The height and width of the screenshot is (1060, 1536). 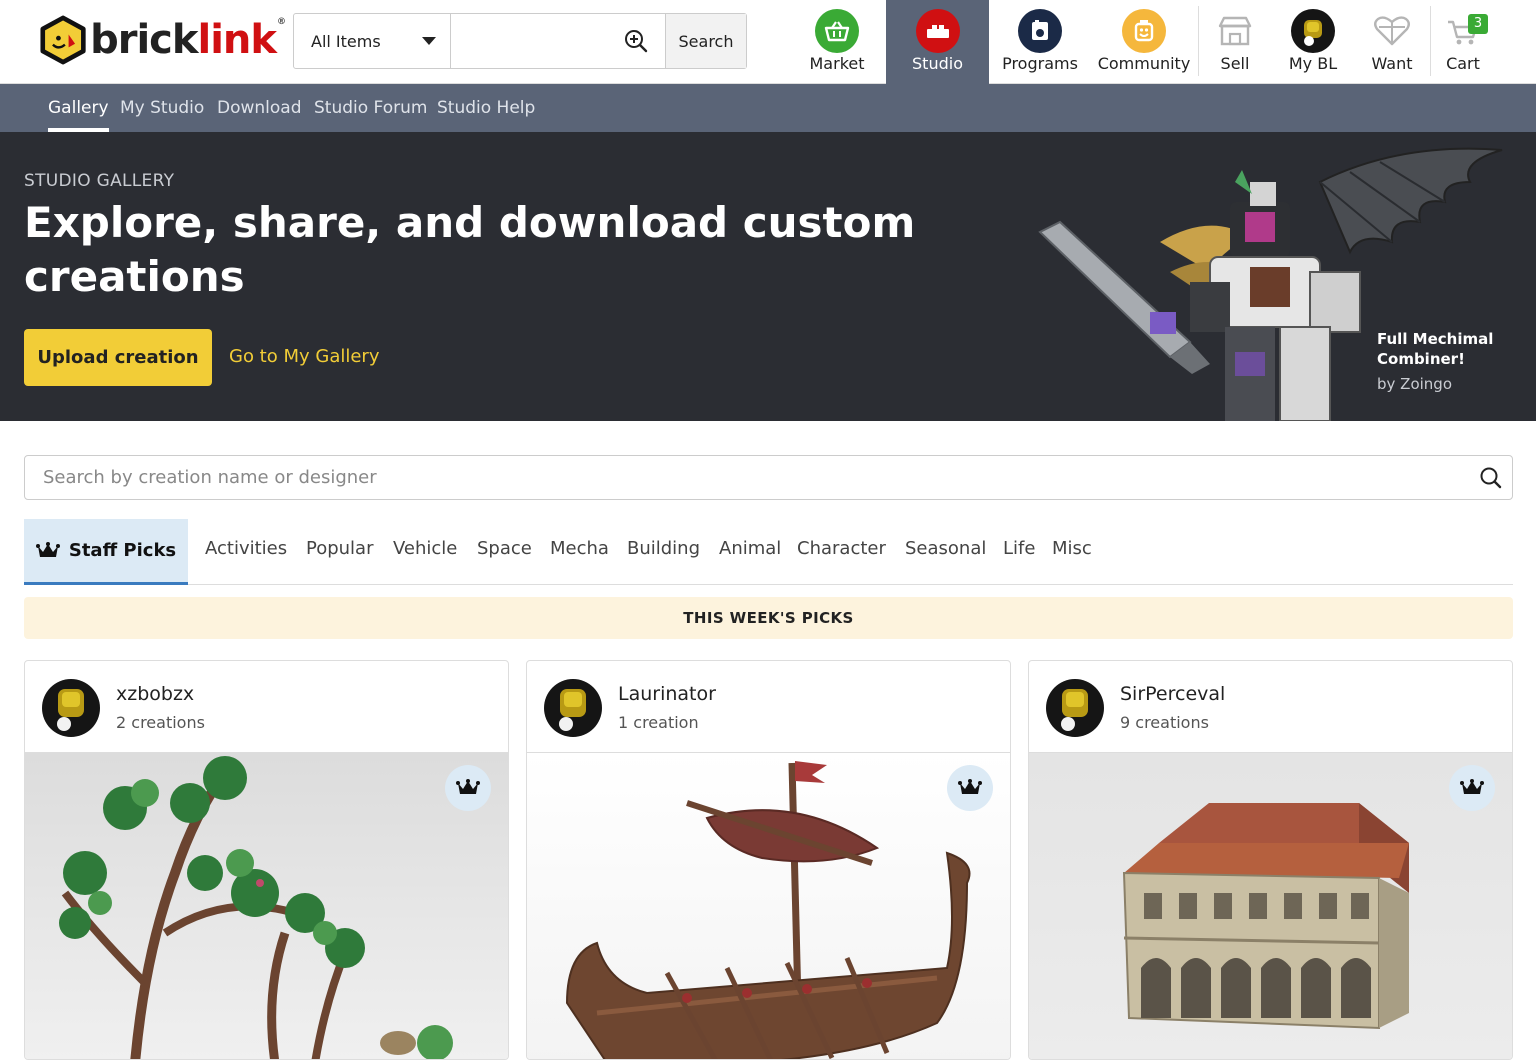 I want to click on zoom-in-icon, so click(x=636, y=41).